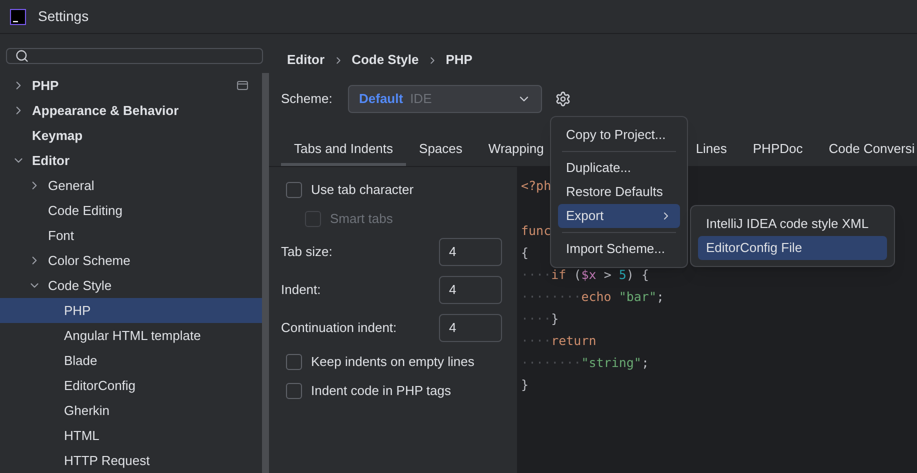 The image size is (917, 473). What do you see at coordinates (131, 110) in the screenshot?
I see `tree-item: Appearance & Behavior` at bounding box center [131, 110].